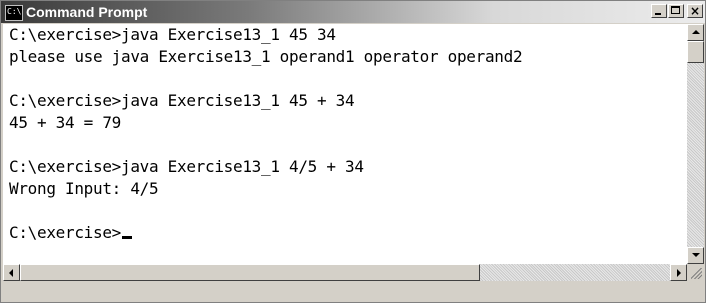  I want to click on console-line: C:\exercise>java Exercise13_1 45 34, so click(172, 34).